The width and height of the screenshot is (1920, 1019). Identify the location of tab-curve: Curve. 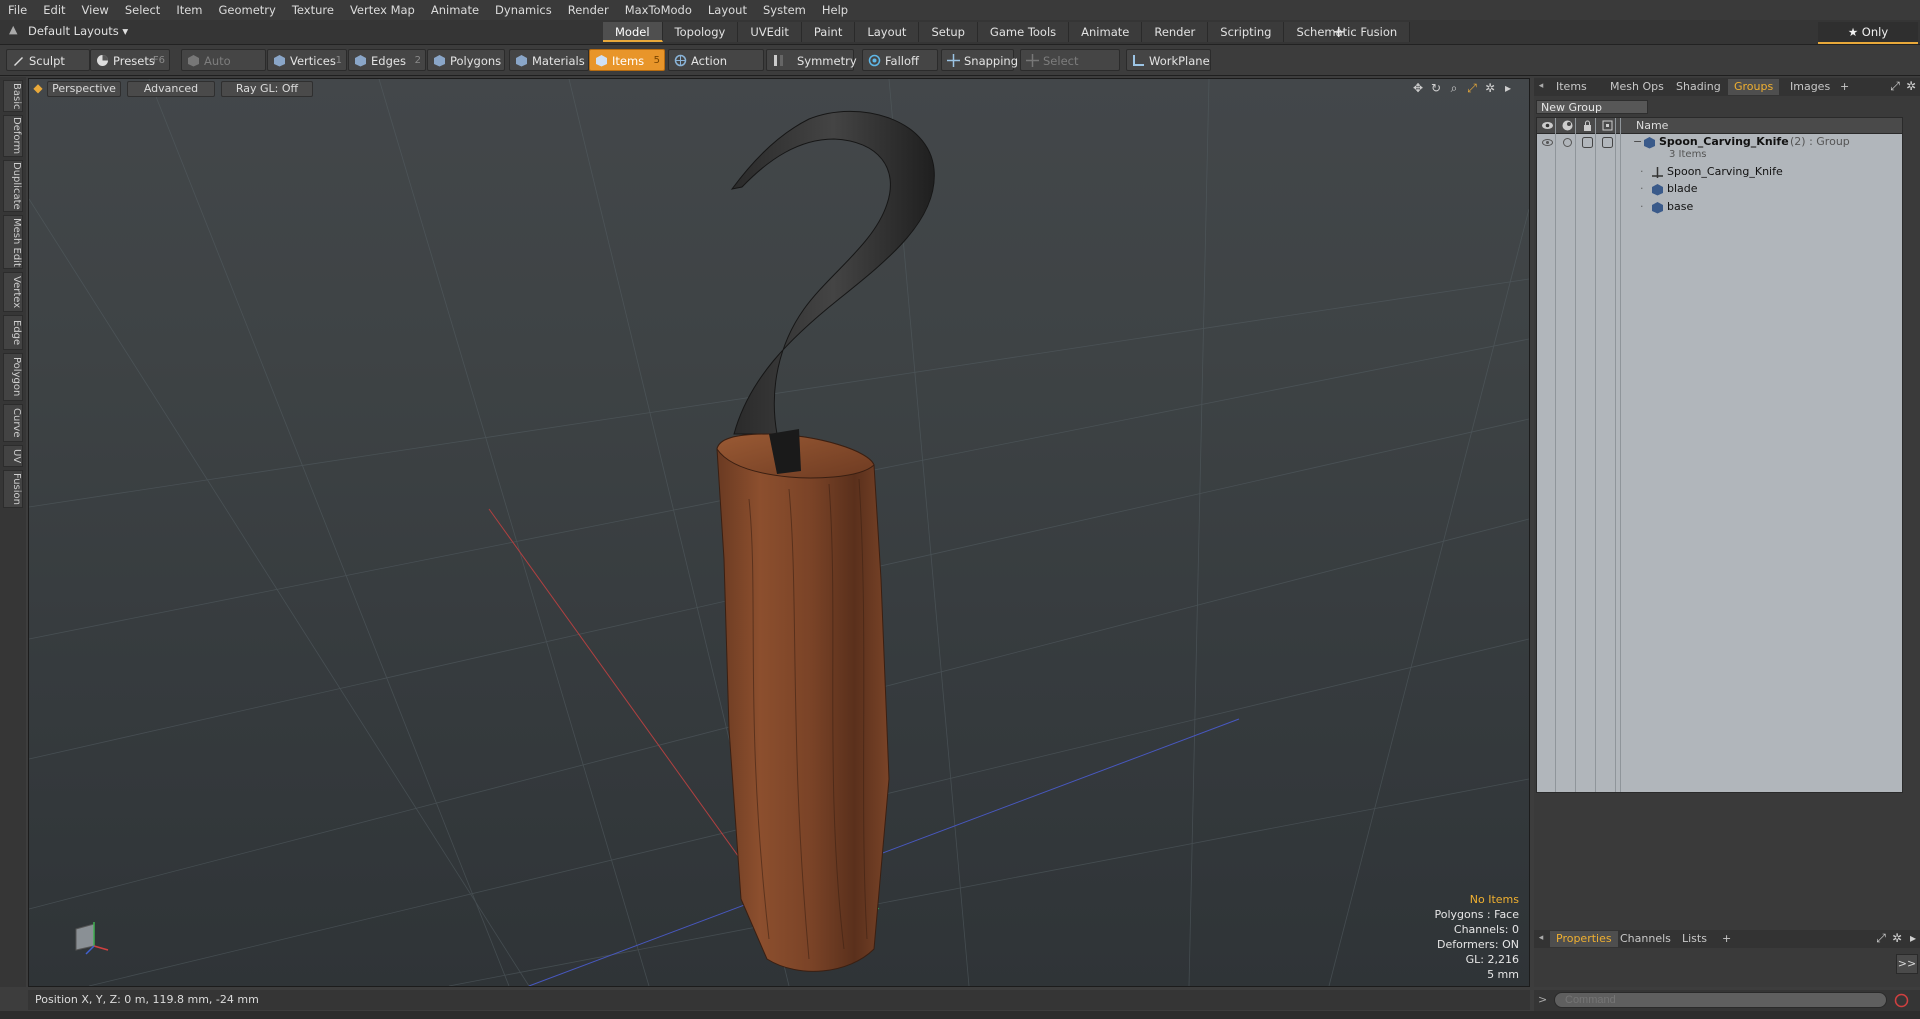
(13, 423).